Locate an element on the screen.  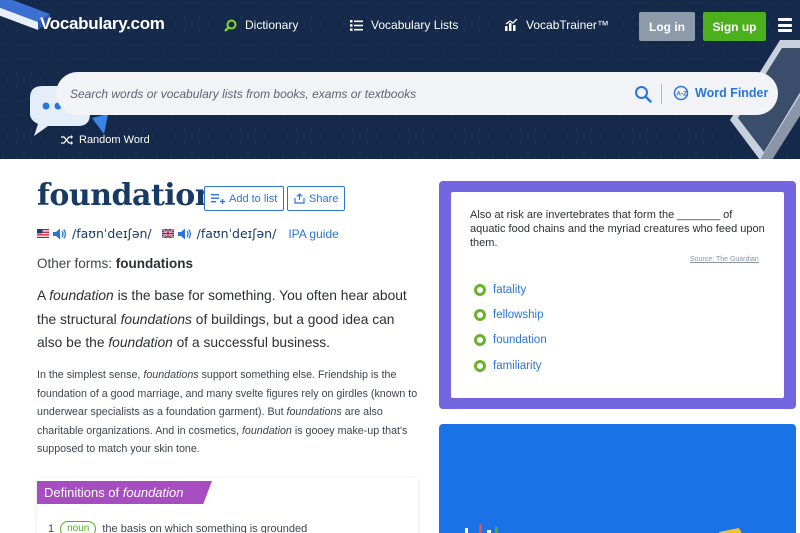
add-to-list-label: Add to list is located at coordinates (253, 198).